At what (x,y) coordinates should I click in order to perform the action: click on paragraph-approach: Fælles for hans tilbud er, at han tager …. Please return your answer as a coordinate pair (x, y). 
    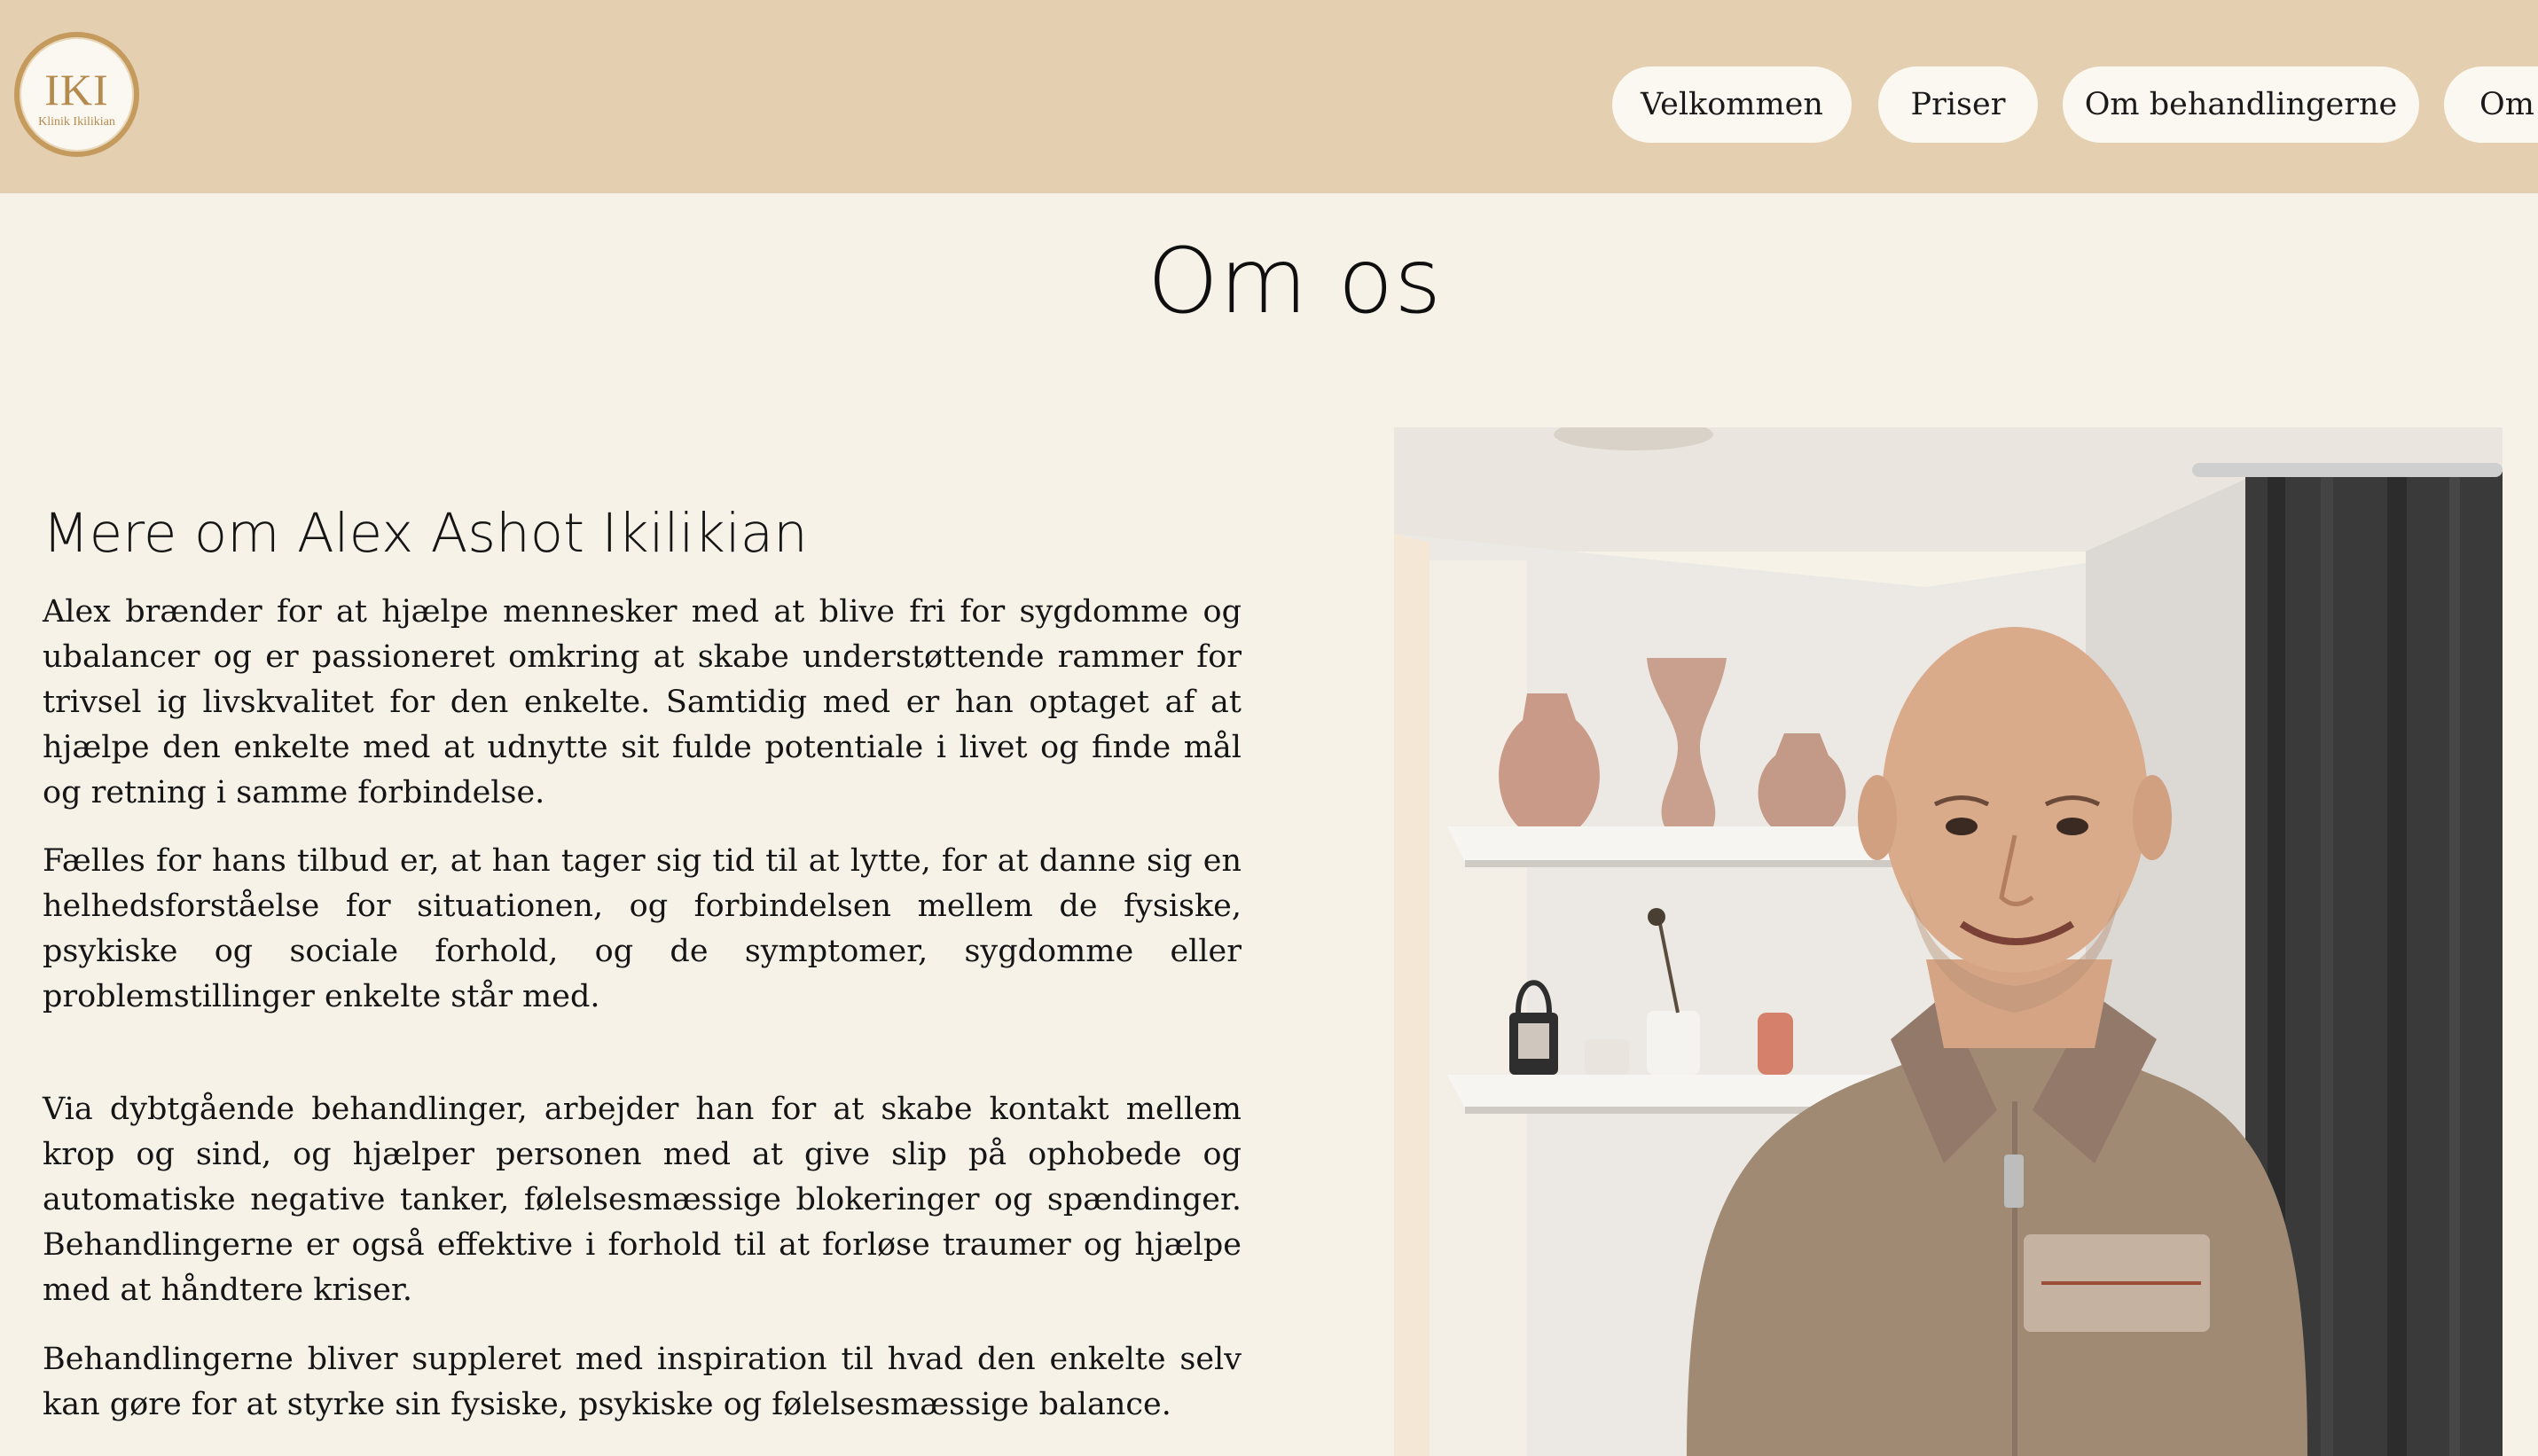
    Looking at the image, I should click on (642, 928).